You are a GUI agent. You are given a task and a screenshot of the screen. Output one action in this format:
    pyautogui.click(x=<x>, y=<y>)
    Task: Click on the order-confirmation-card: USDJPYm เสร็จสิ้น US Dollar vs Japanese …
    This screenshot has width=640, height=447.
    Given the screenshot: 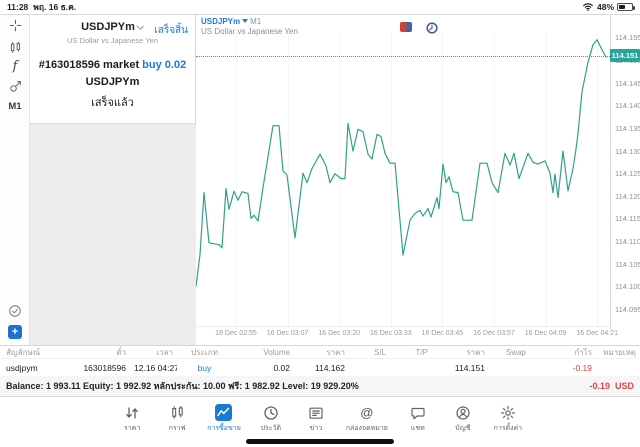 What is the action you would take?
    pyautogui.click(x=113, y=69)
    